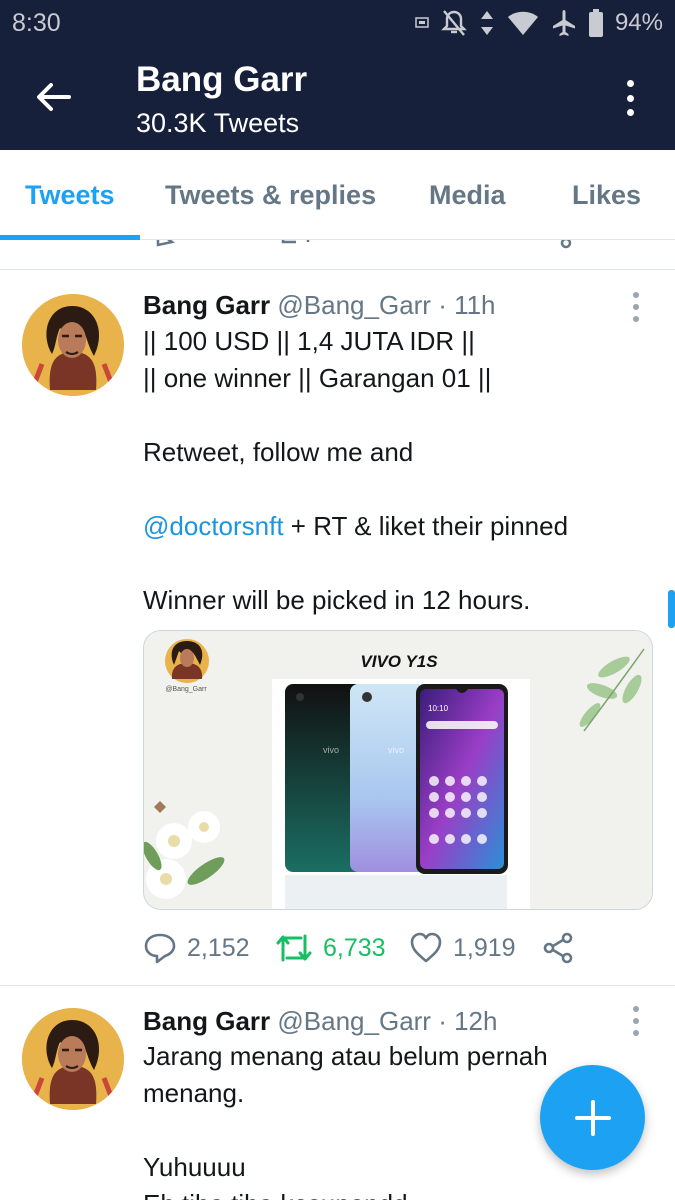 Image resolution: width=675 pixels, height=1200 pixels. I want to click on author-handle-and-time: @Bang_Garr · 12h, so click(387, 1021).